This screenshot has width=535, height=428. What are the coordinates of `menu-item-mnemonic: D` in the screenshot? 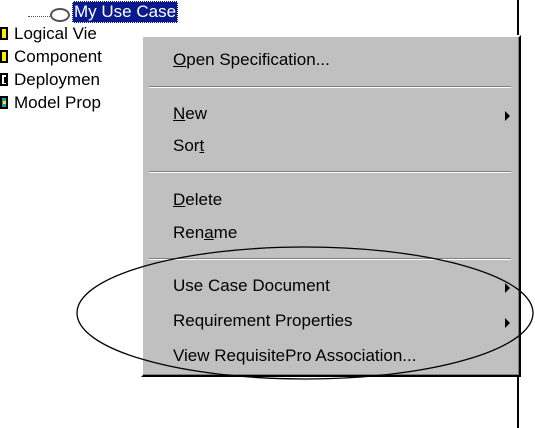 It's located at (179, 199).